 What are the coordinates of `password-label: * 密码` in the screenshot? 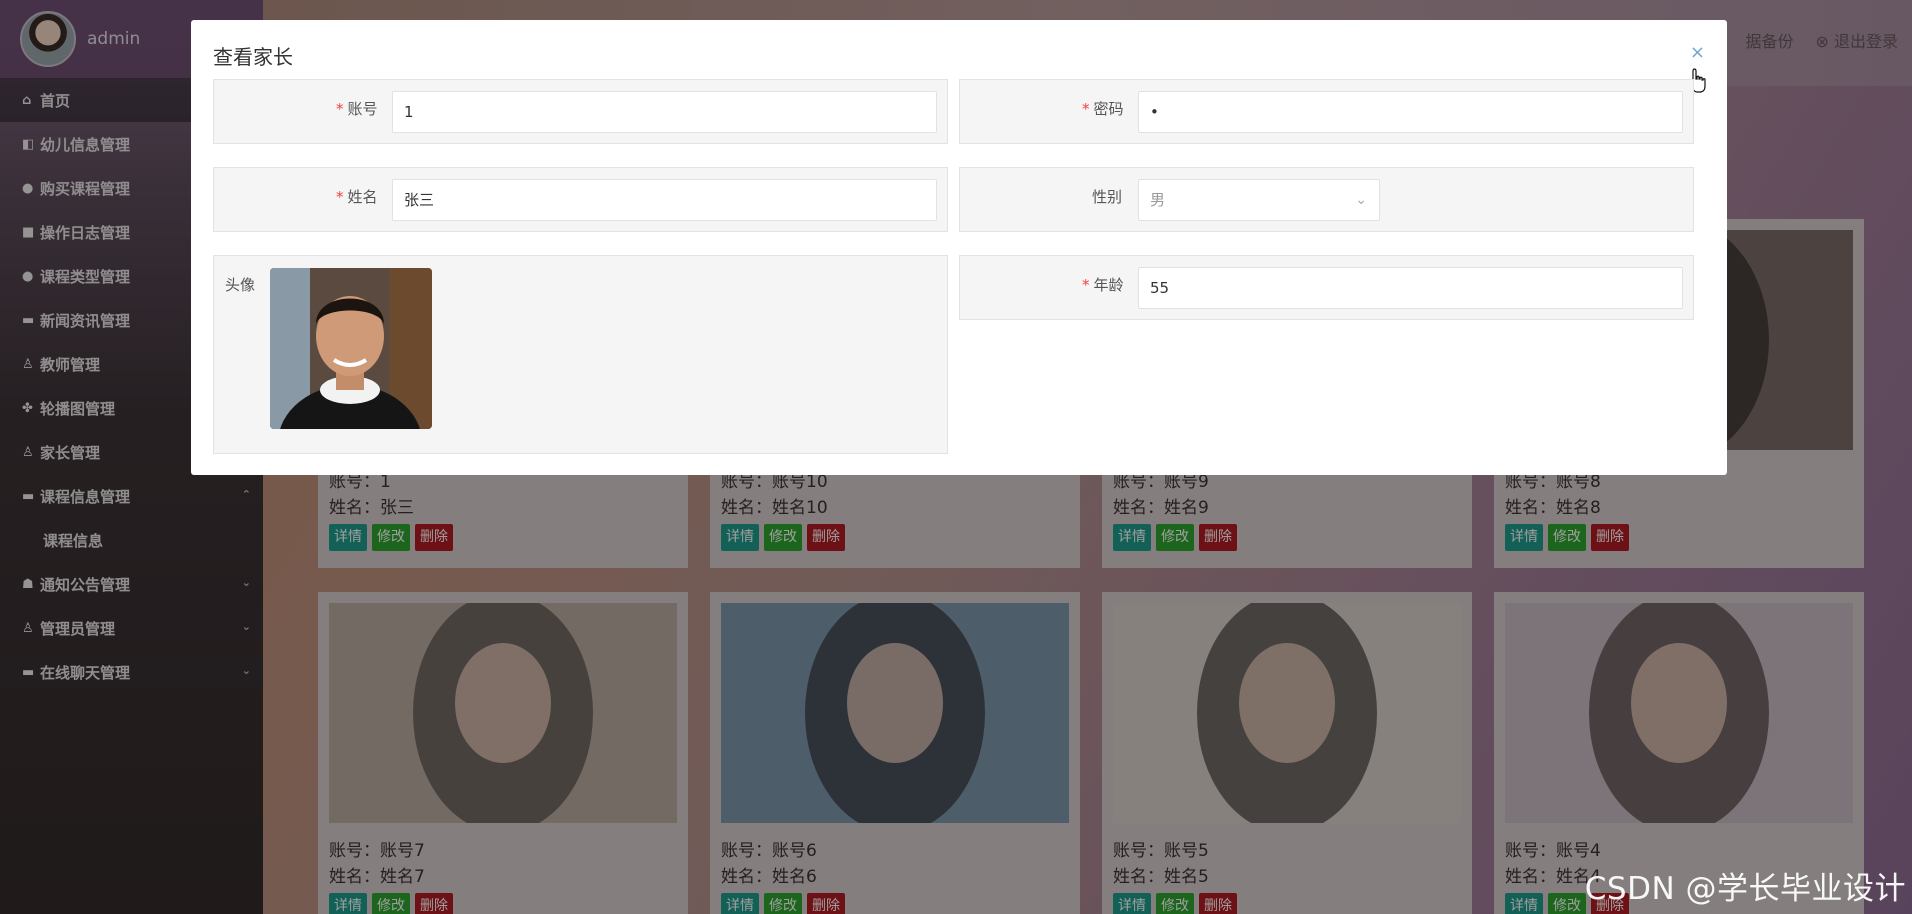 It's located at (1103, 109).